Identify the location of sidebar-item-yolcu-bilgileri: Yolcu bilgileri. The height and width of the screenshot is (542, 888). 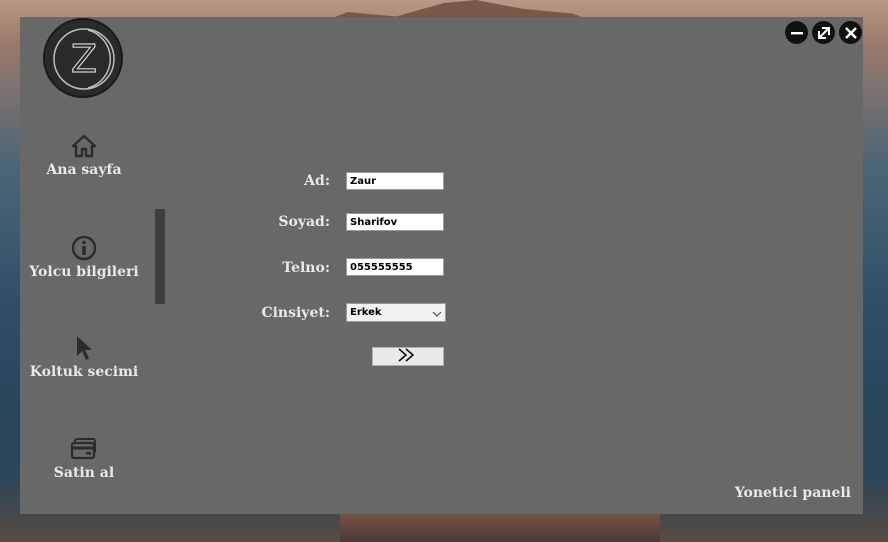
(84, 257).